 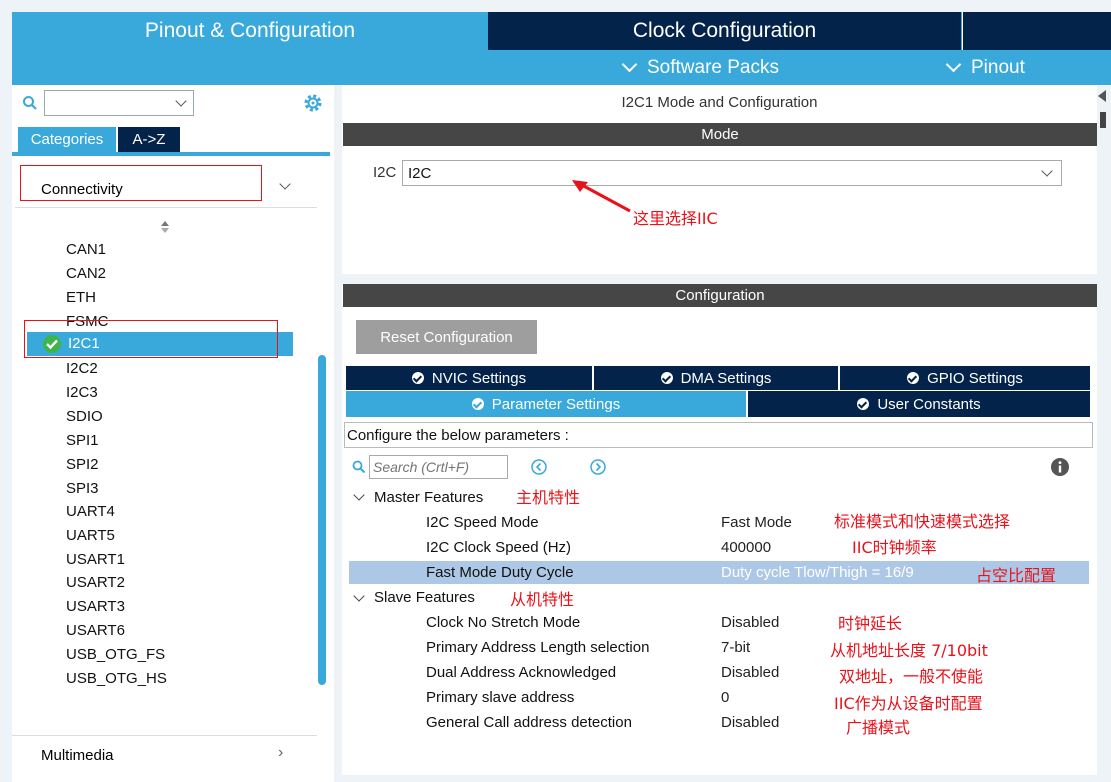 What do you see at coordinates (164, 755) in the screenshot?
I see `category-multimedia: Multimedia ›` at bounding box center [164, 755].